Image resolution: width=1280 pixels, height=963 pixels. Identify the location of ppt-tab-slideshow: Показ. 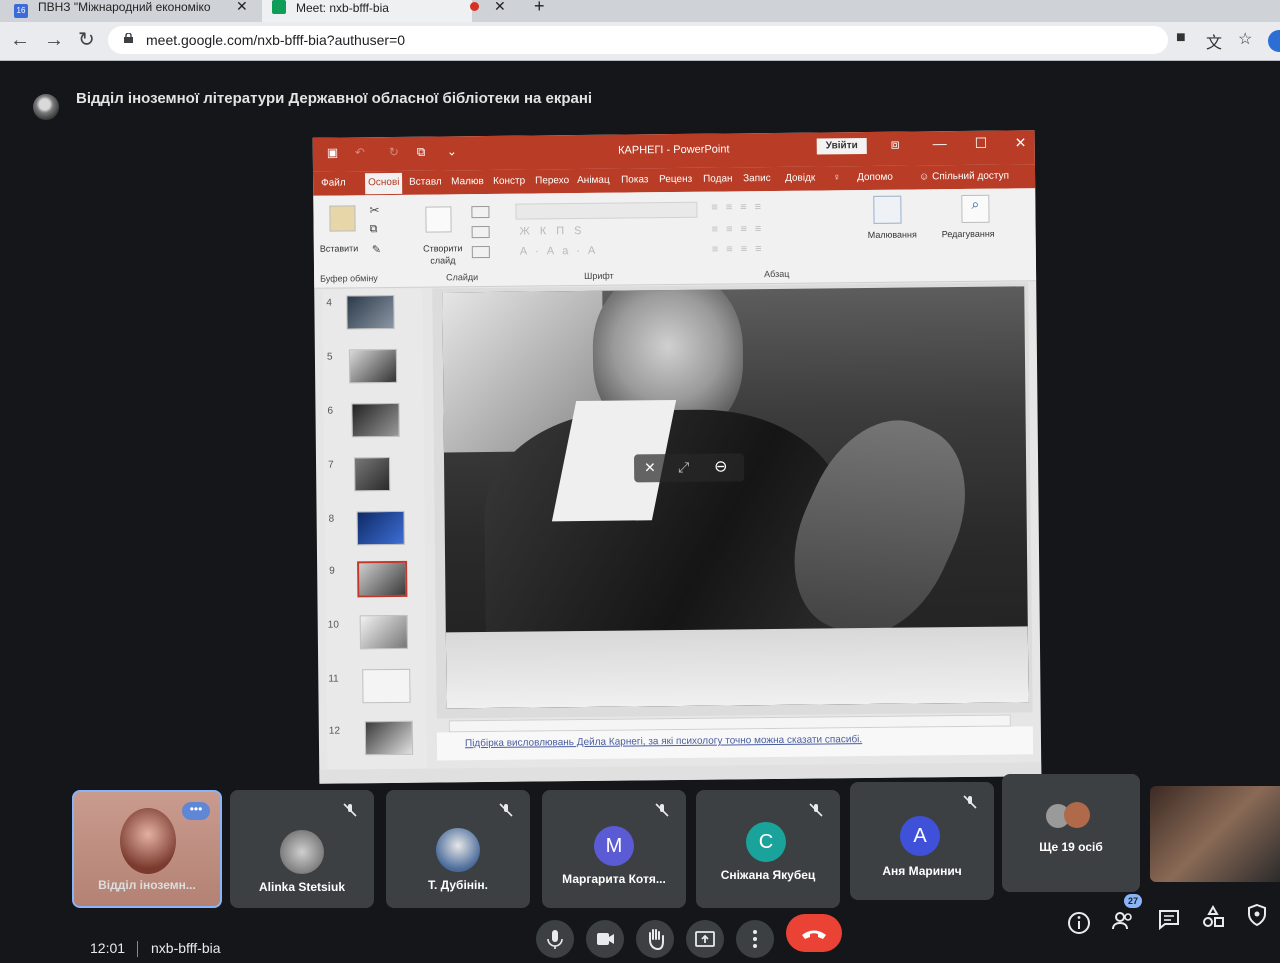
(635, 179).